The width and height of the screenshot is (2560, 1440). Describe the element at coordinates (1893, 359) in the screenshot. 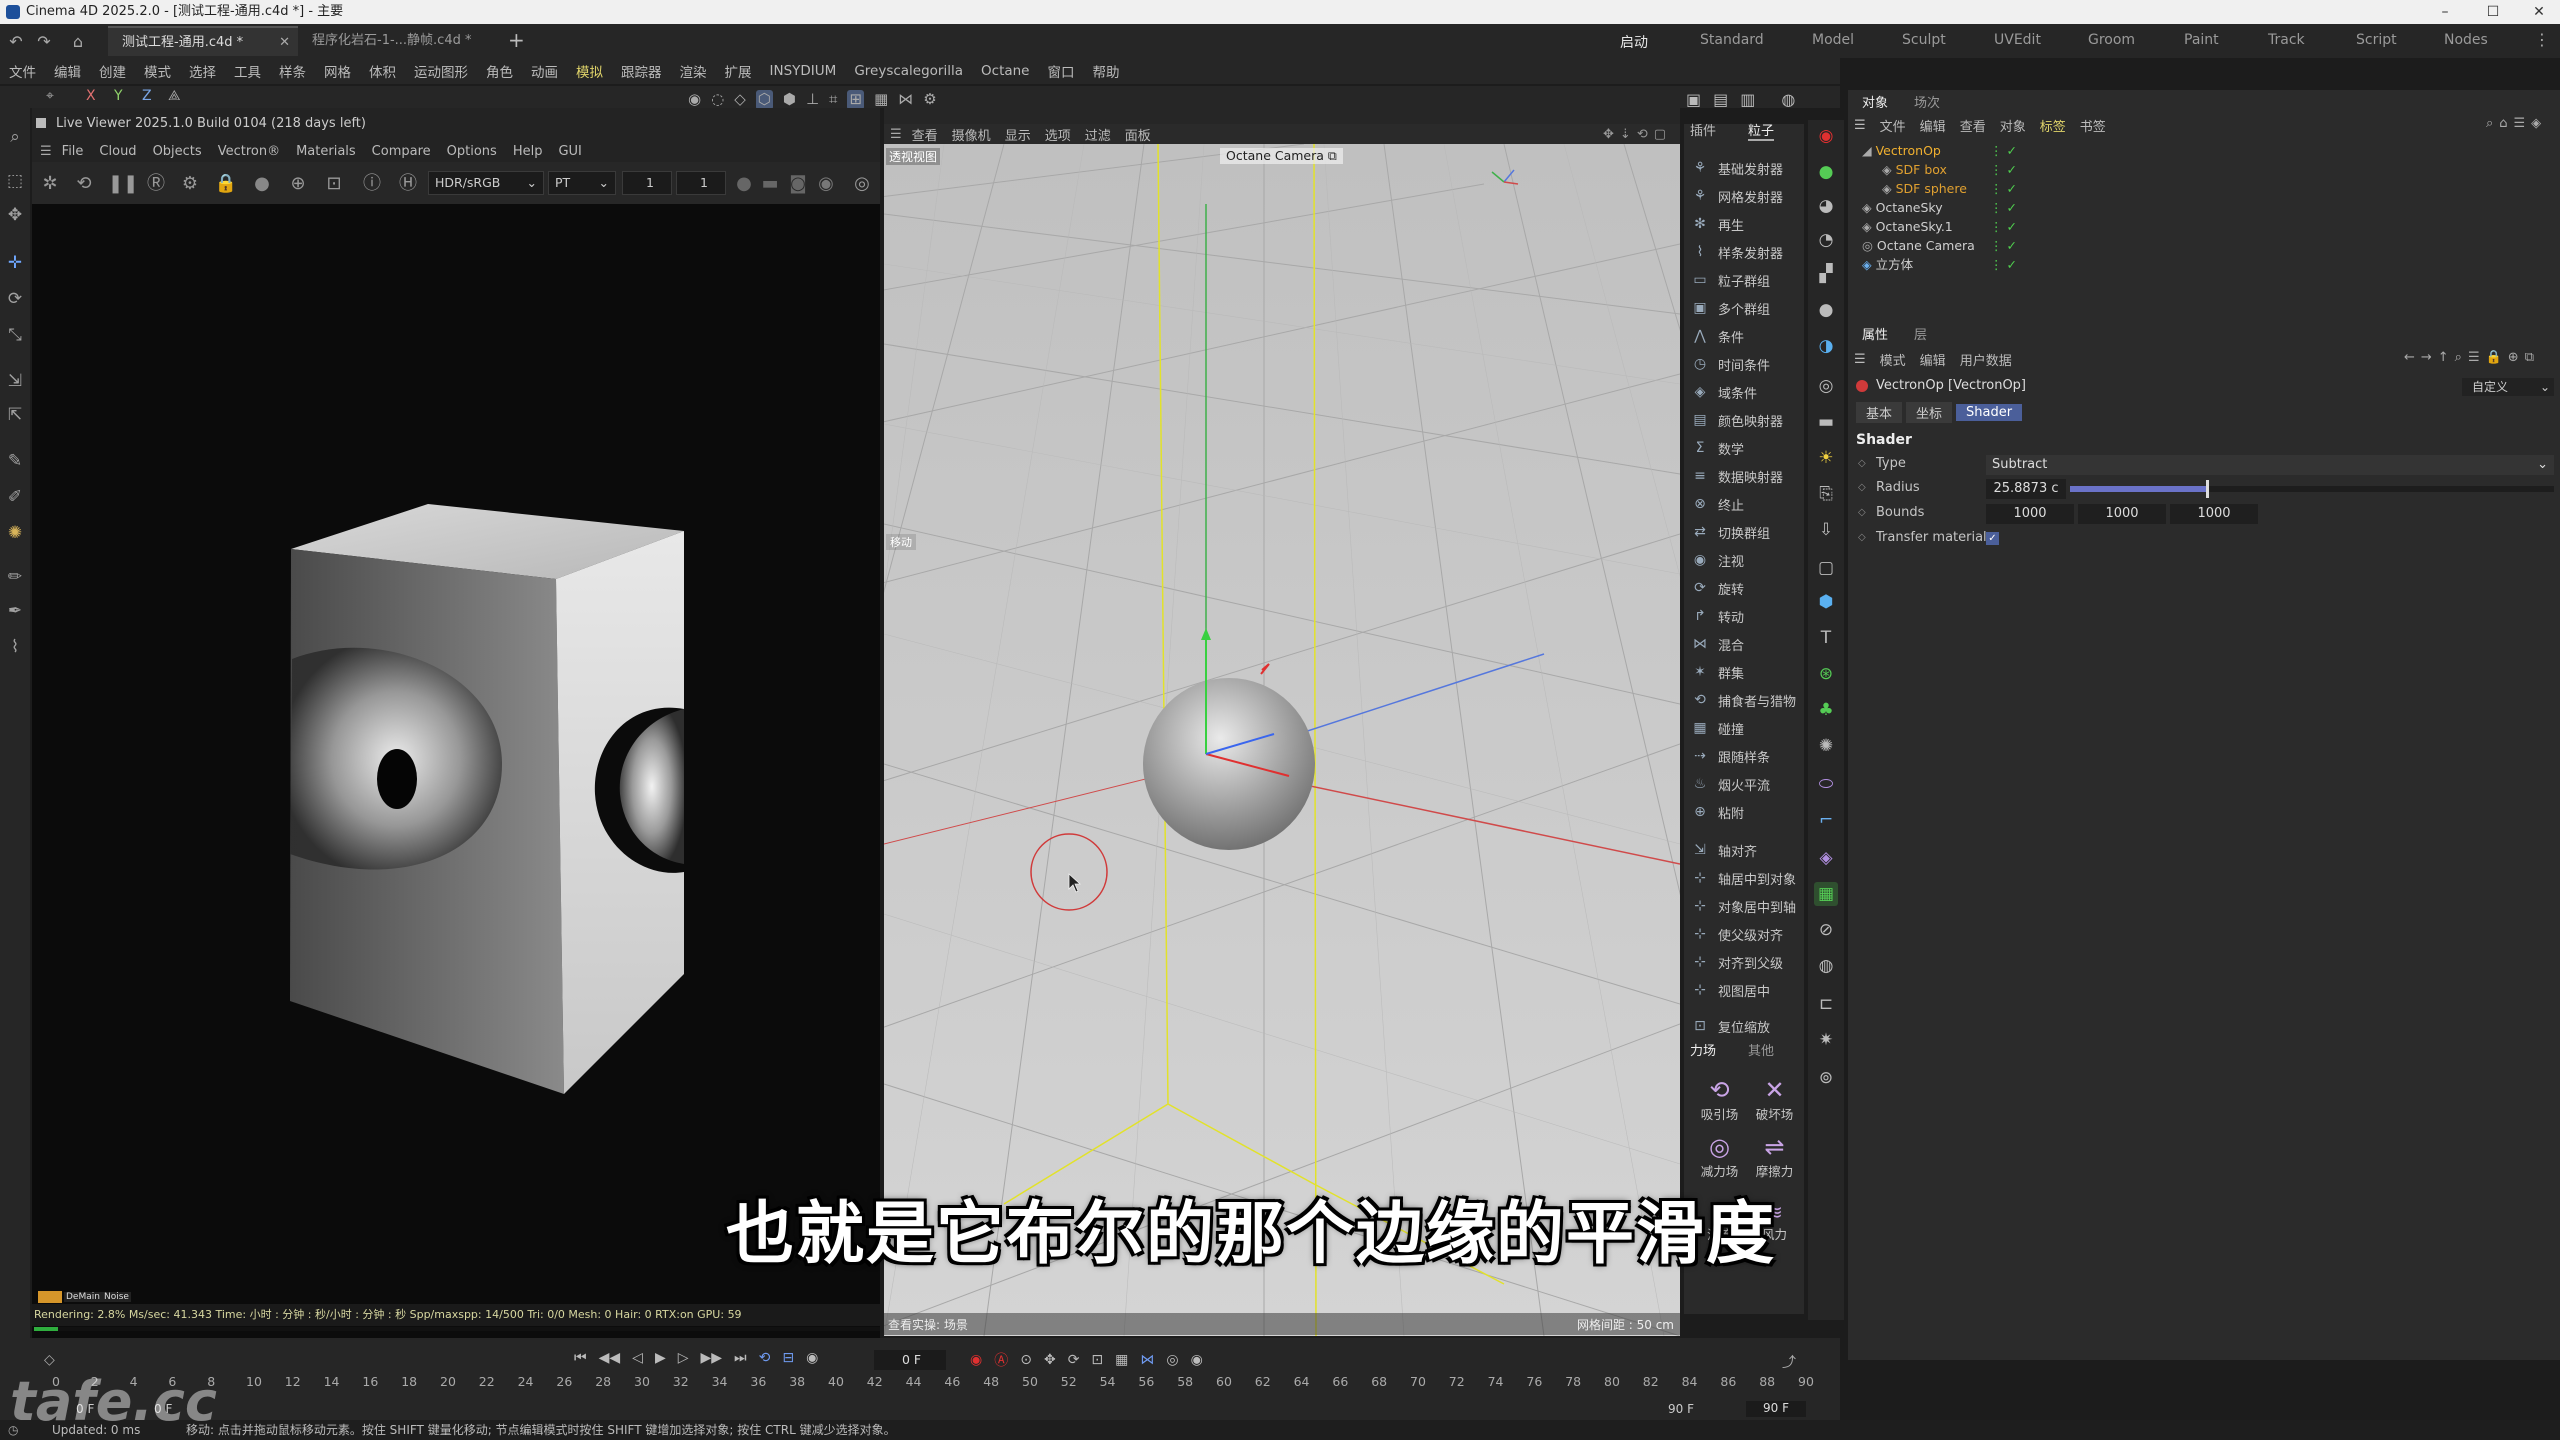

I see `attr-menu-mode: 模式` at that location.